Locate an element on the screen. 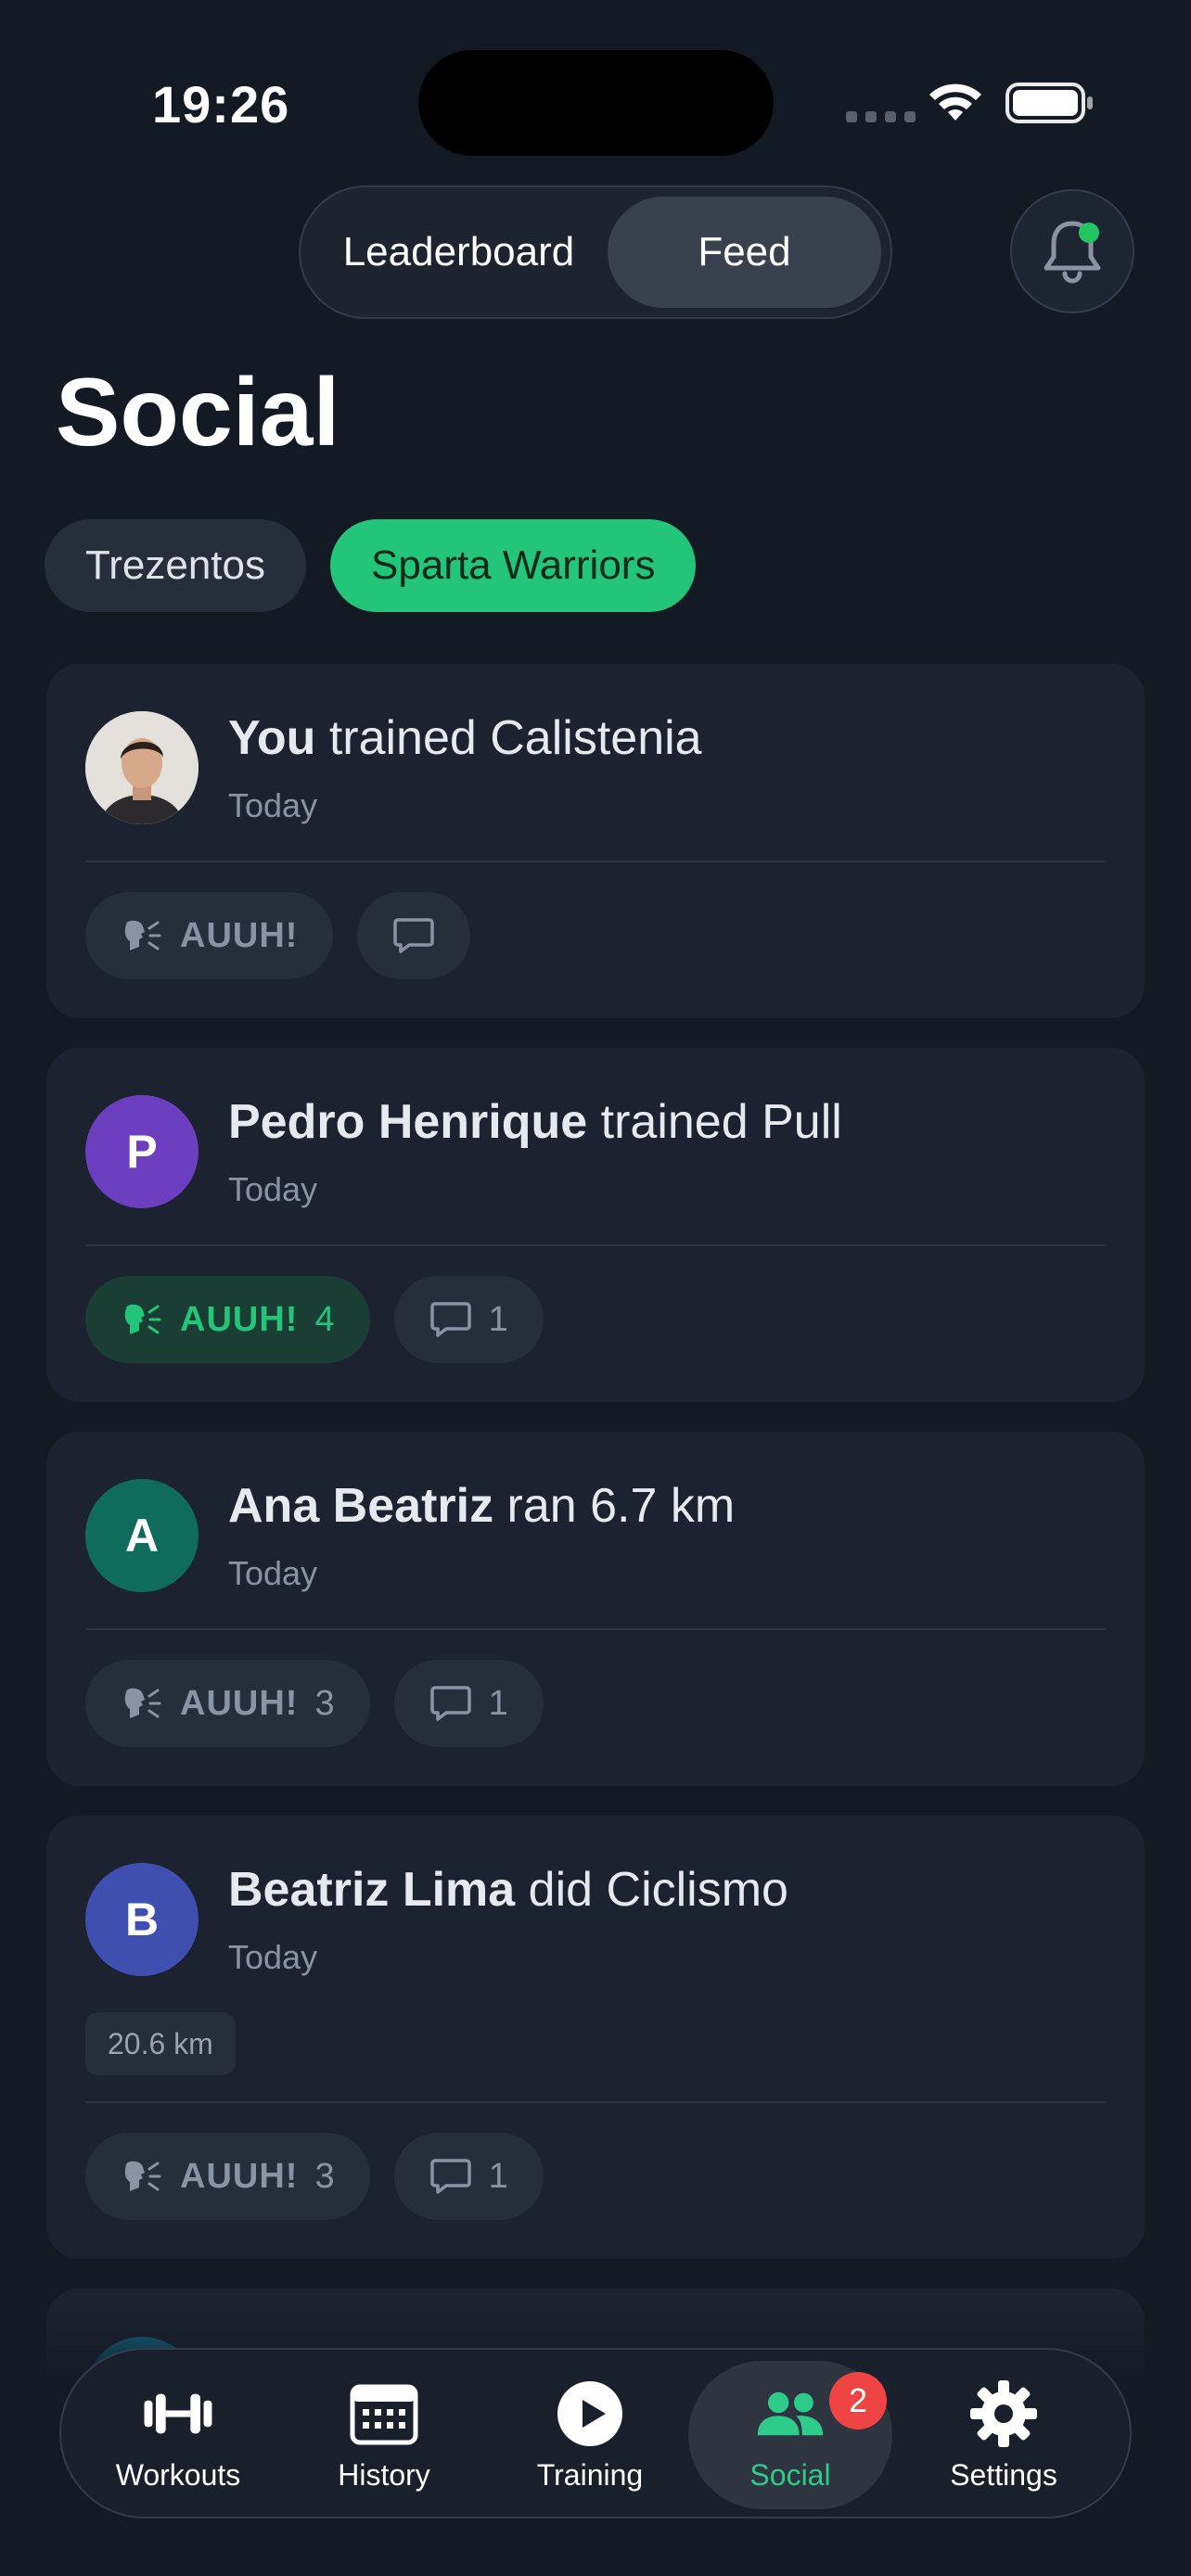  group-chip-sparta-warriors: Sparta Warriors is located at coordinates (513, 565).